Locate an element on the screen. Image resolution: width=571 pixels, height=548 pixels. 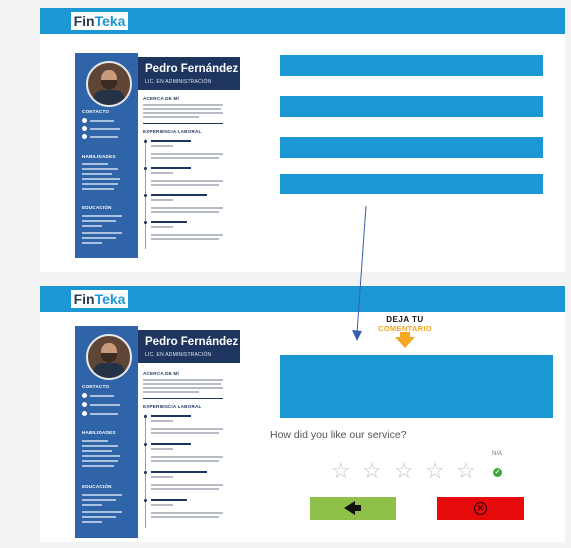
flow-connector-arrow is located at coordinates (359, 273).